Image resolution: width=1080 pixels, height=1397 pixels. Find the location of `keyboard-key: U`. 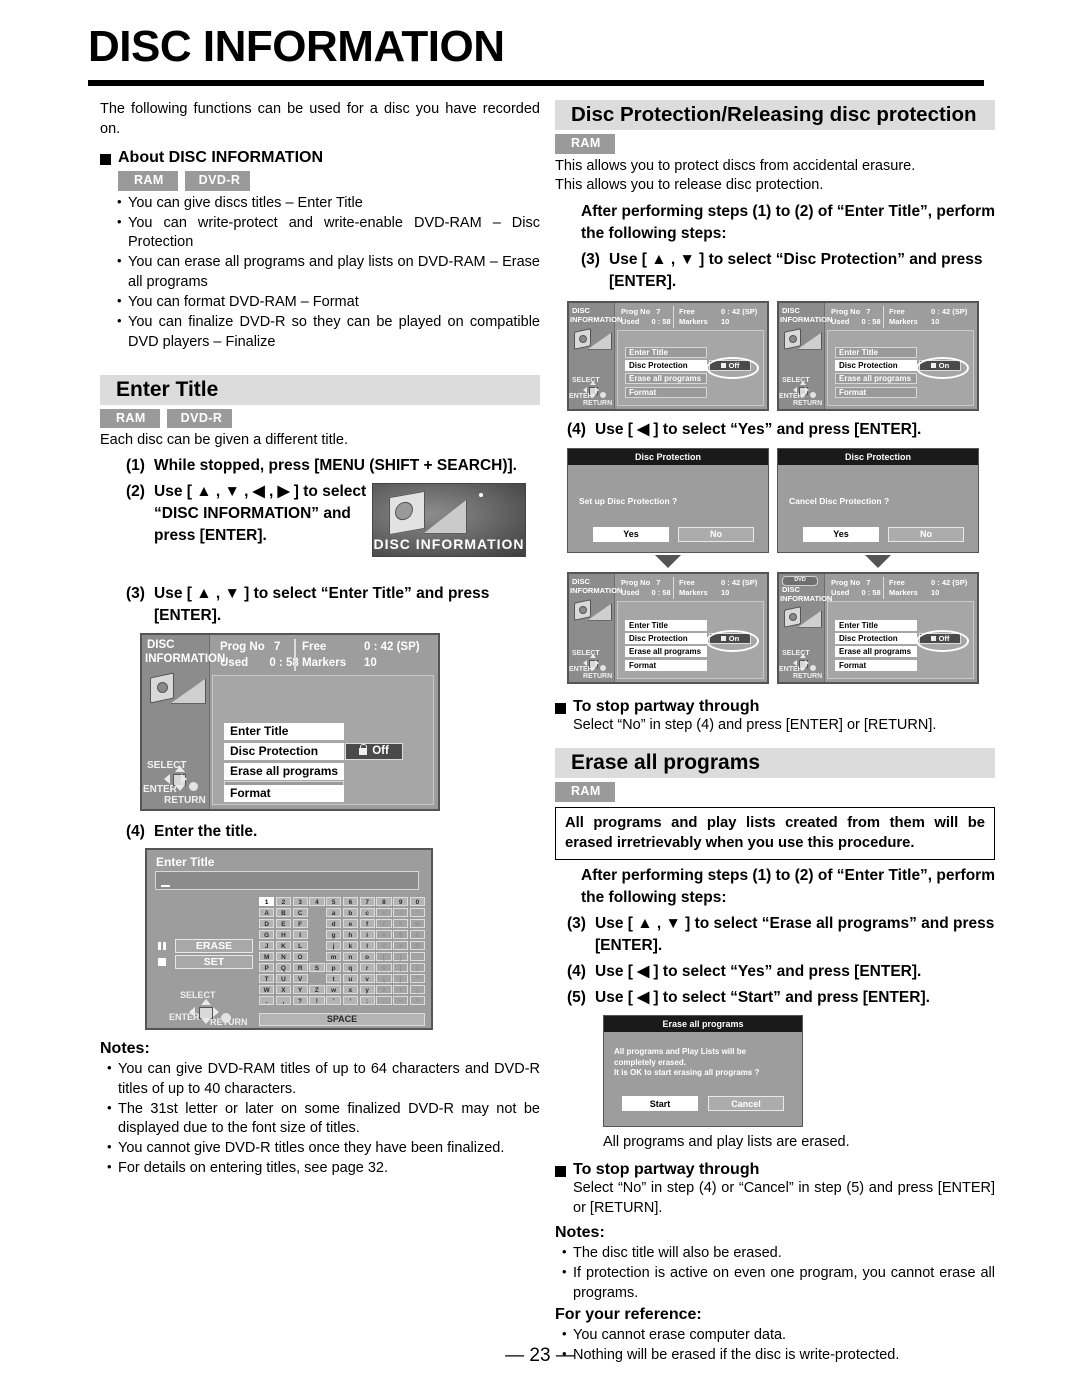

keyboard-key: U is located at coordinates (283, 978).